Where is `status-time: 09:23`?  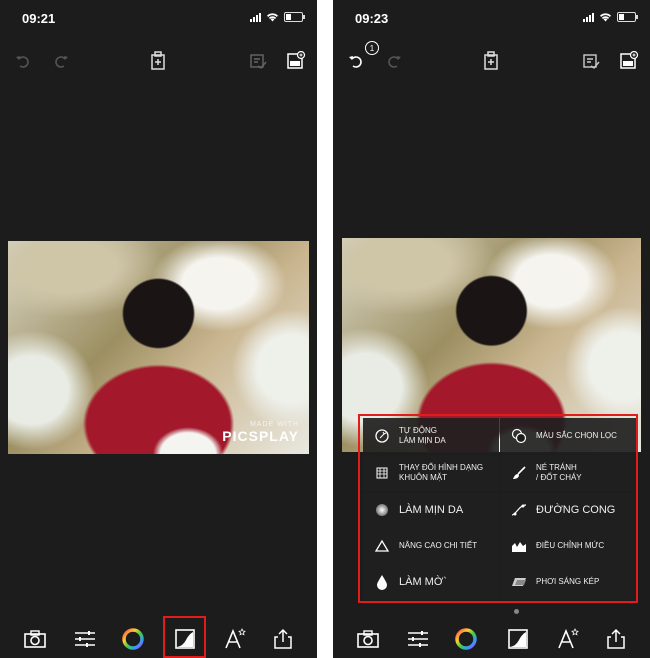 status-time: 09:23 is located at coordinates (372, 18).